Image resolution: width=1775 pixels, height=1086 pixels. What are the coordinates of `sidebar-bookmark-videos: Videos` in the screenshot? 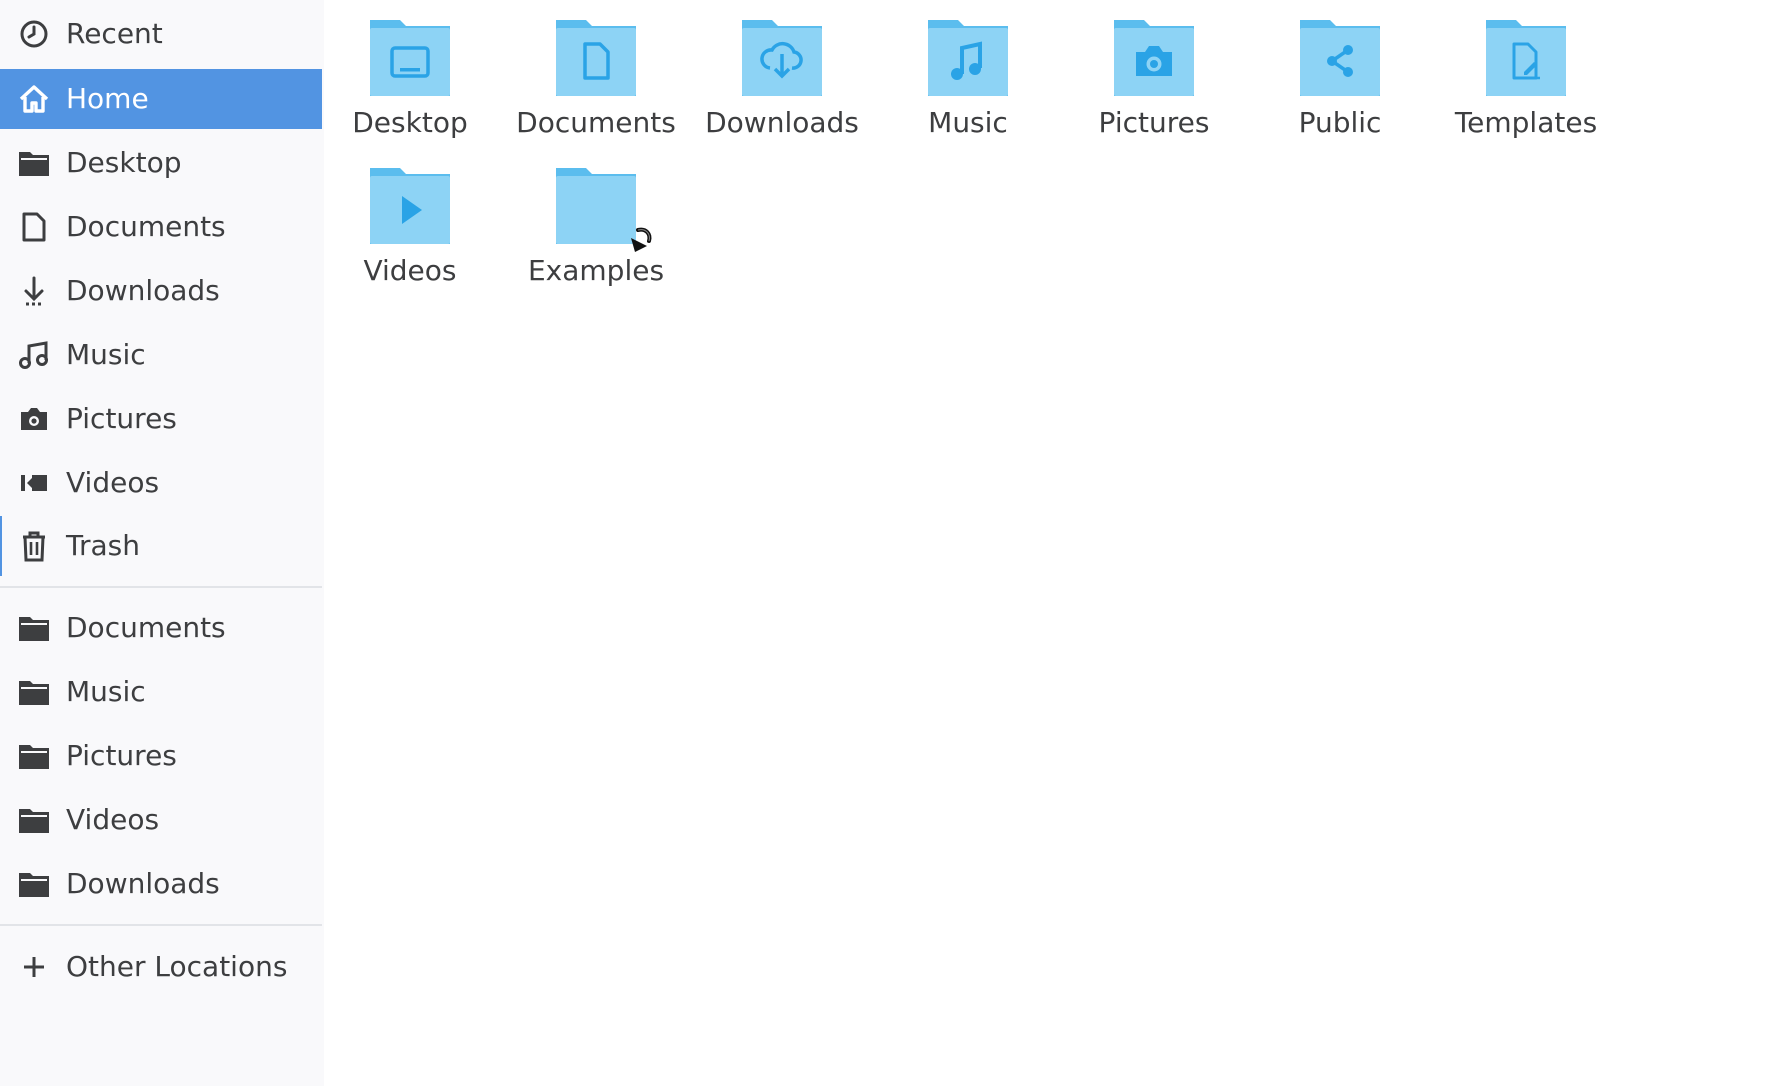 It's located at (161, 820).